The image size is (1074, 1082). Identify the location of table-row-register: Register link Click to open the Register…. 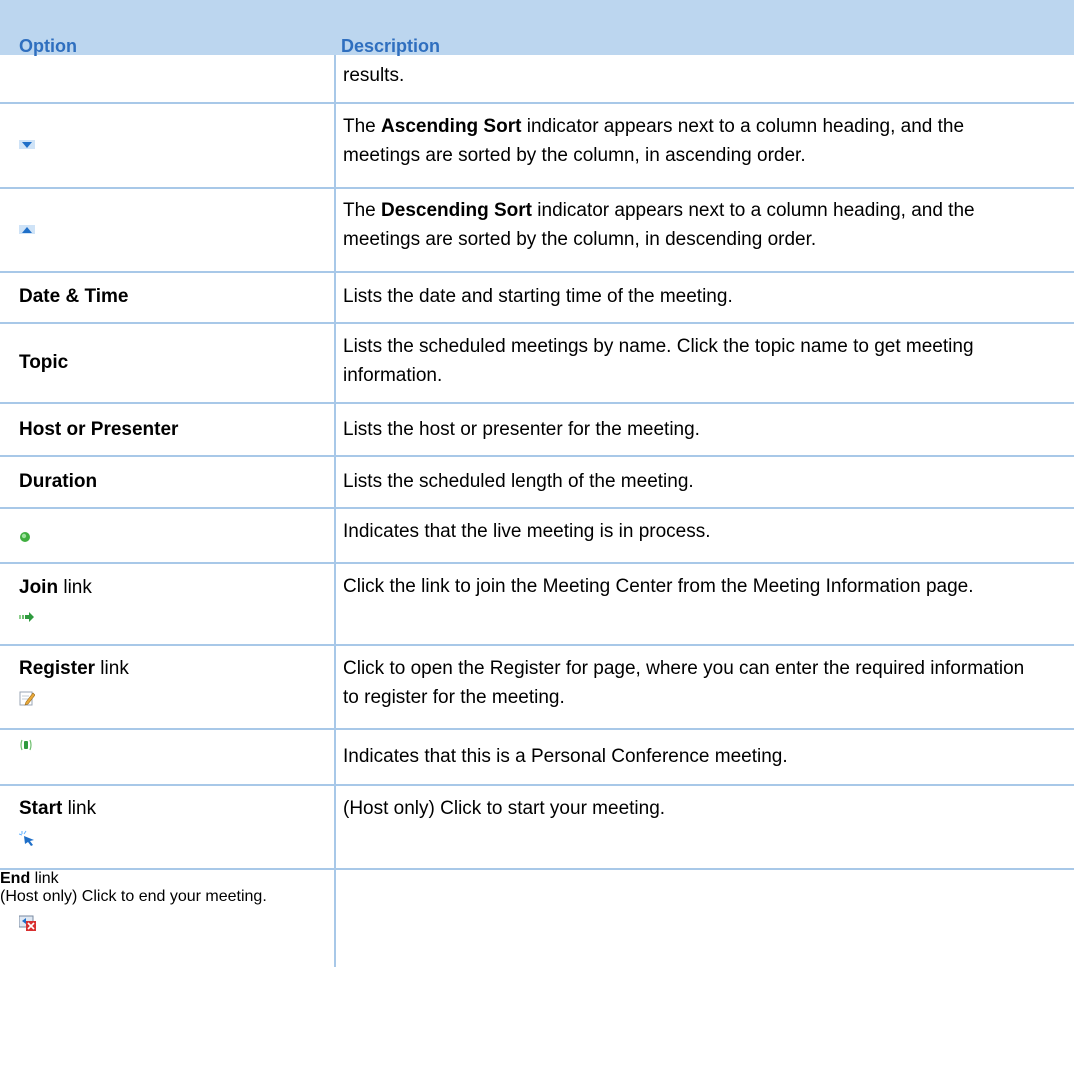
(537, 688).